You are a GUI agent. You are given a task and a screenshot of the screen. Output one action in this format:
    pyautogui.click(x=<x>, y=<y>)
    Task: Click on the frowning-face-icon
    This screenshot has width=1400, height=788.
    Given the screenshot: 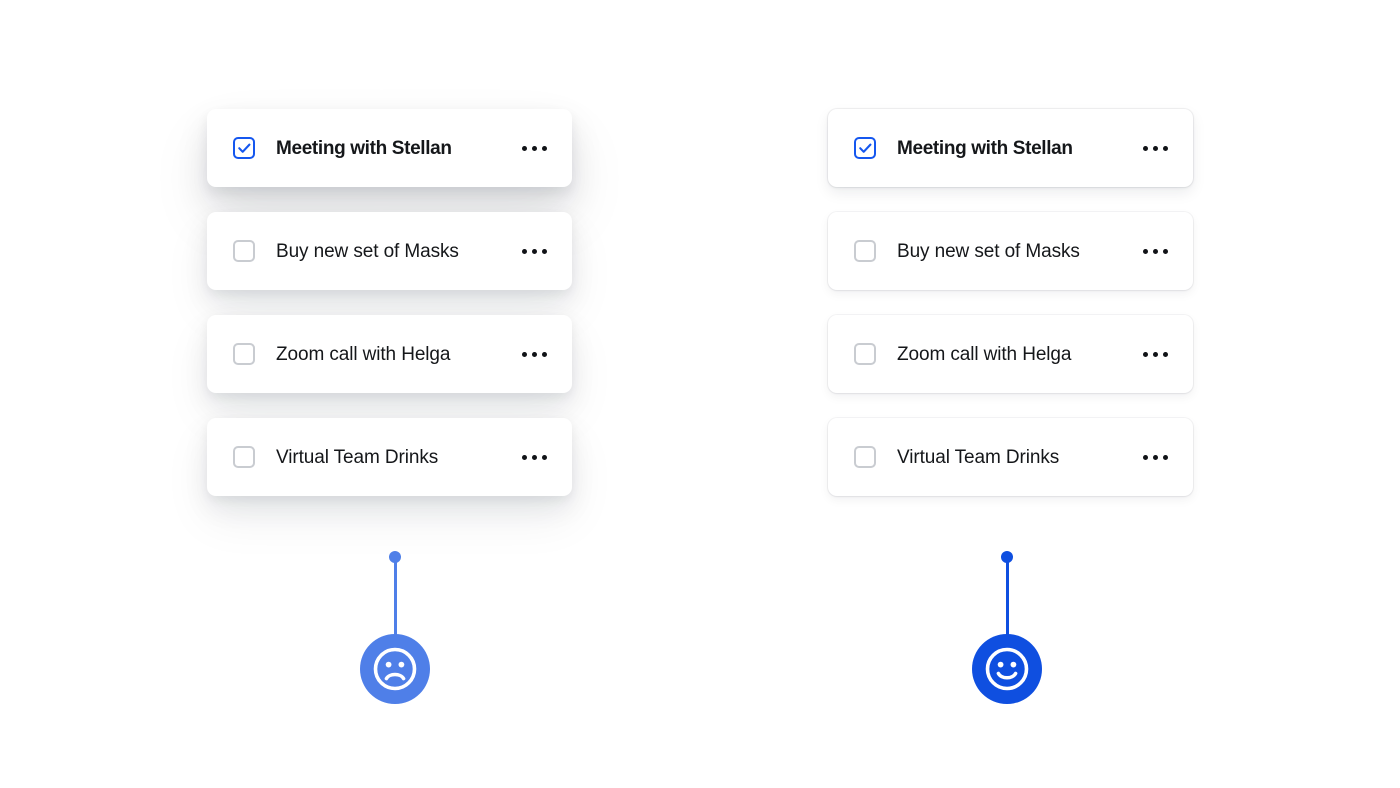 What is the action you would take?
    pyautogui.click(x=395, y=669)
    